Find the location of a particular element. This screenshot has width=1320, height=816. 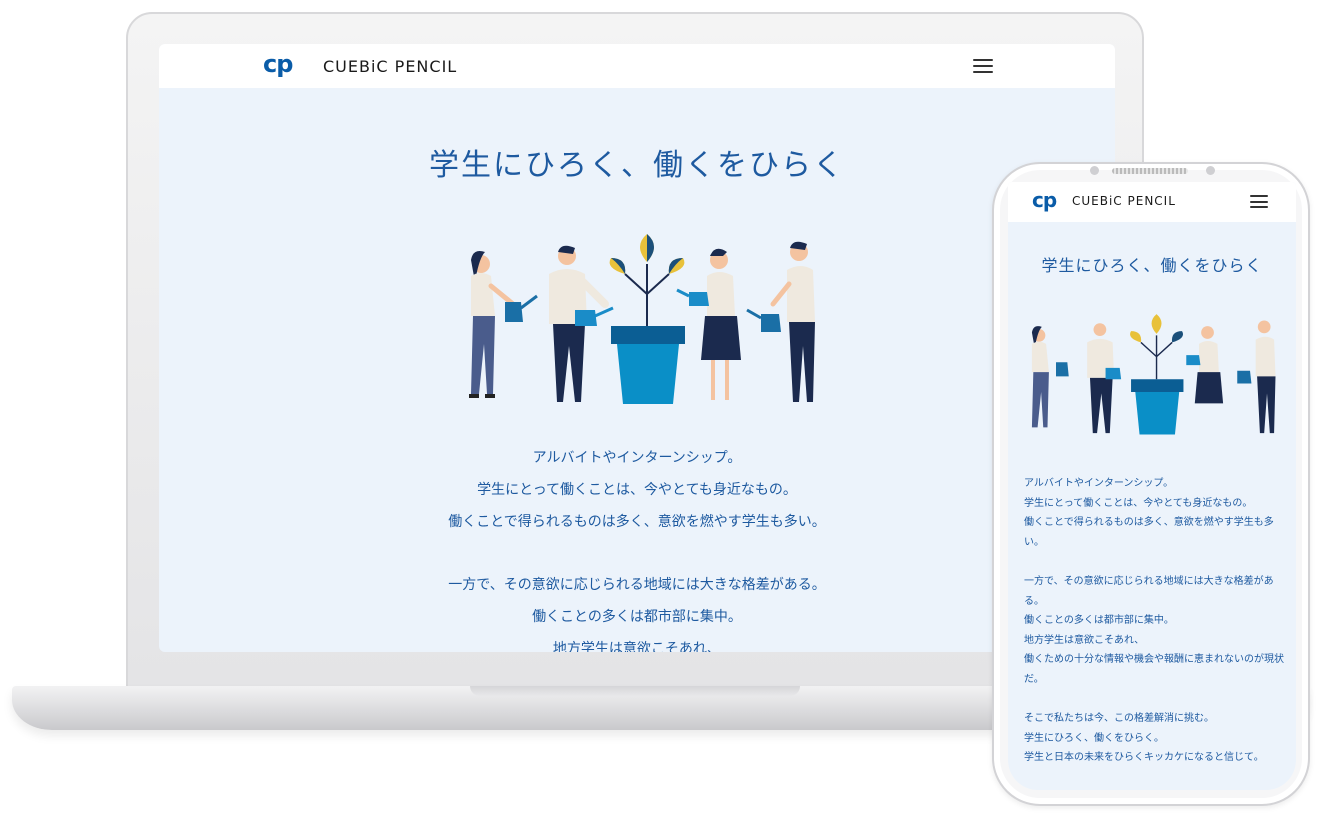

copy-line: 働くことで得られるものは多く、意欲を燃やす学生も多 is located at coordinates (1149, 523).